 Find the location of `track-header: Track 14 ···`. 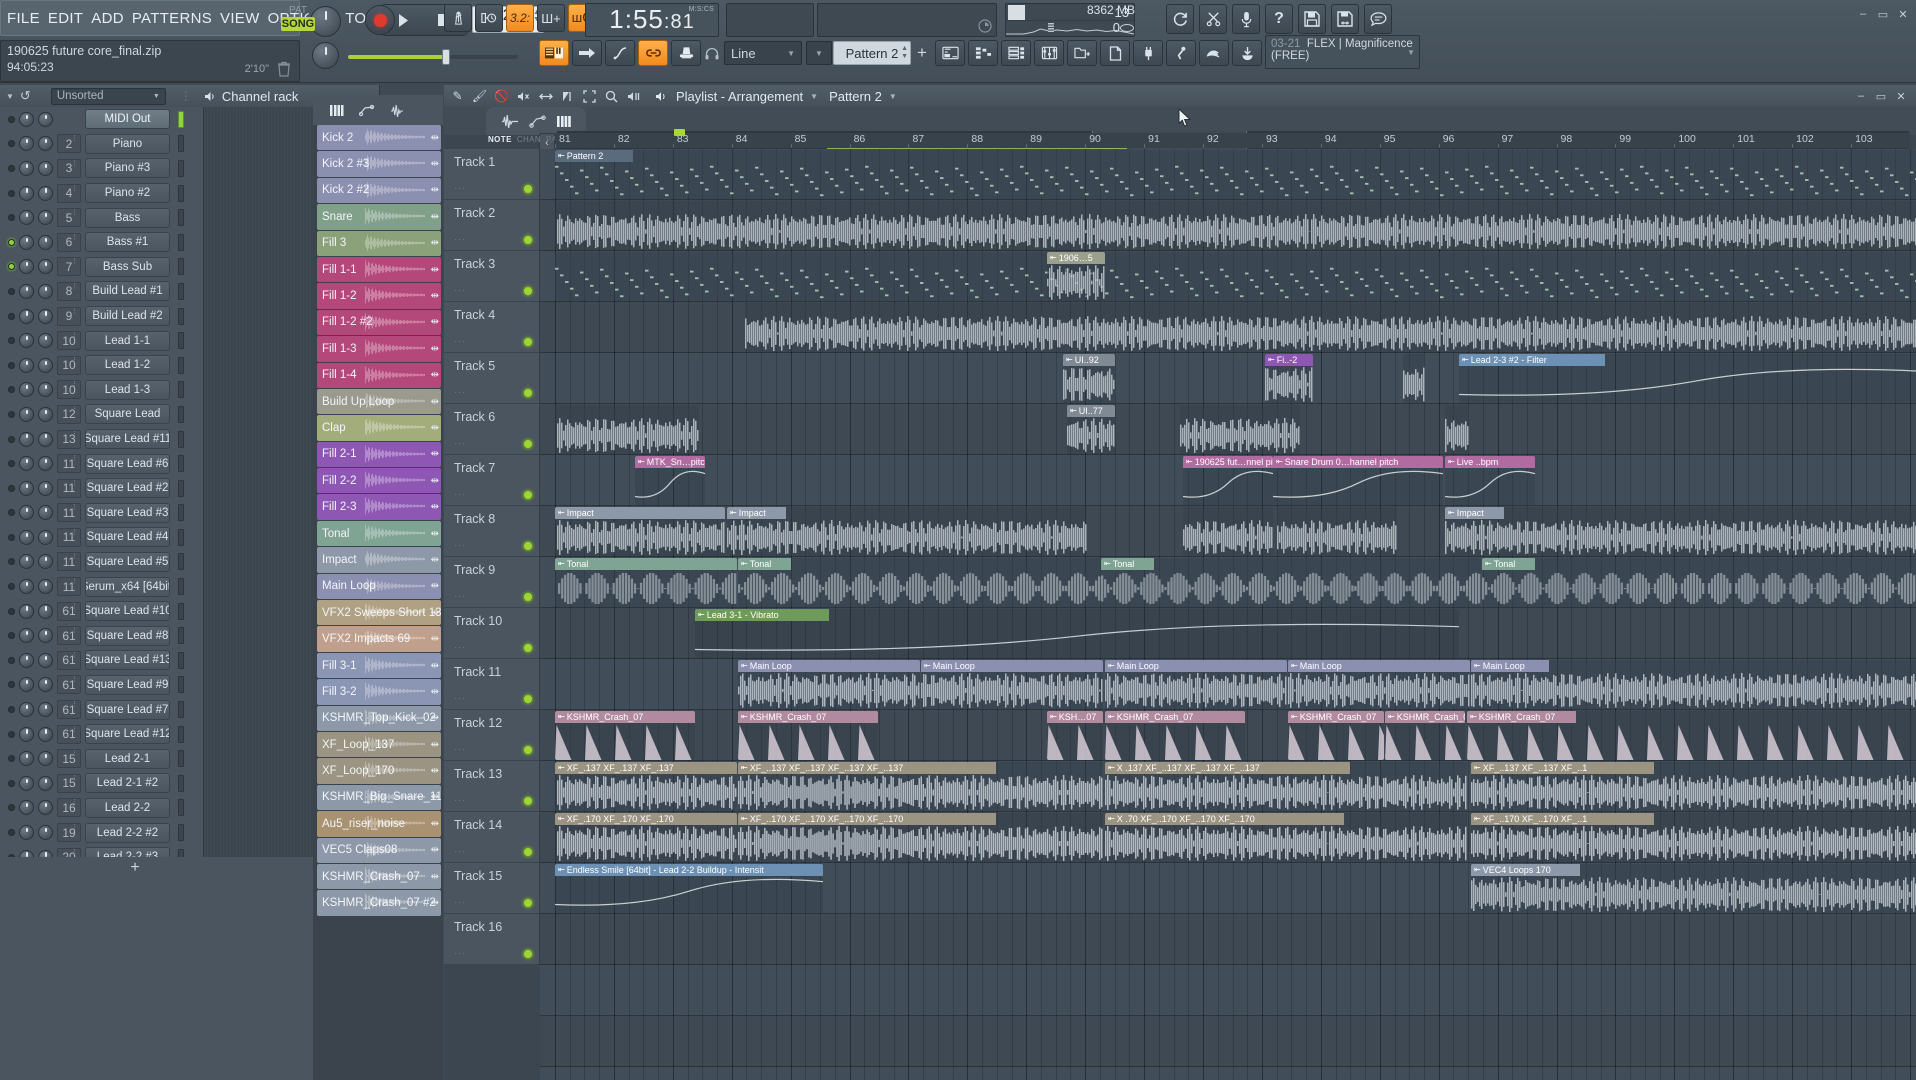

track-header: Track 14 ··· is located at coordinates (492, 837).